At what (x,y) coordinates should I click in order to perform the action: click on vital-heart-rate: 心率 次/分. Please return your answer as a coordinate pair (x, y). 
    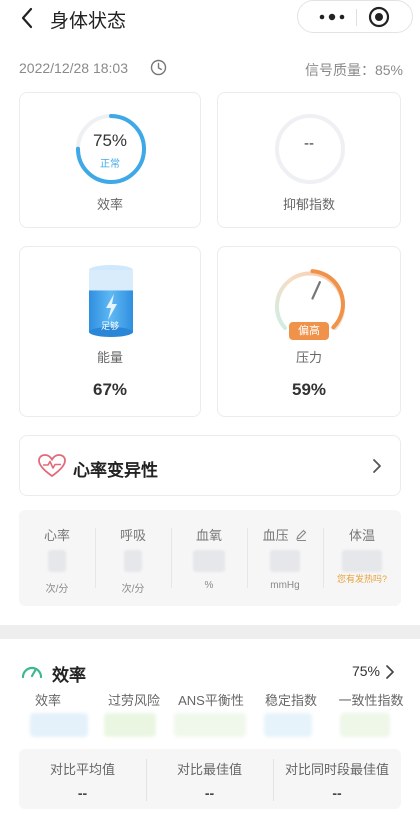
    Looking at the image, I should click on (57, 558).